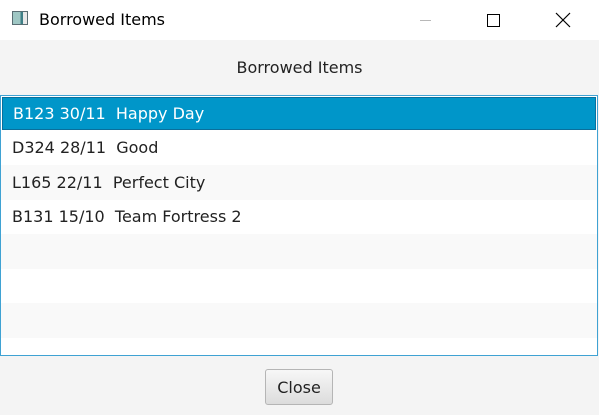  What do you see at coordinates (299, 113) in the screenshot?
I see `list-item: B123 30/11 Happy Day` at bounding box center [299, 113].